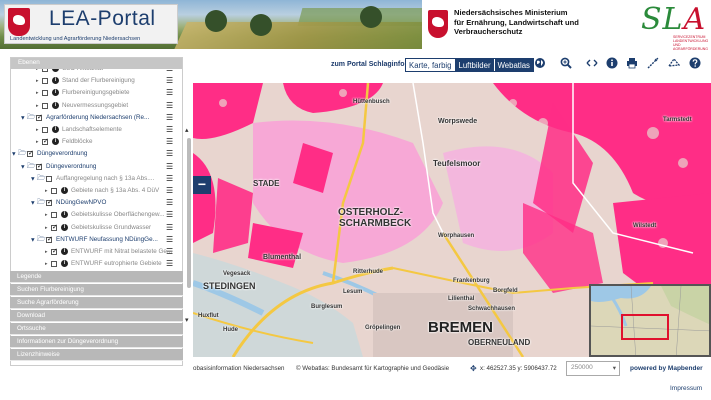  What do you see at coordinates (686, 388) in the screenshot?
I see `impressum-link: Impressum` at bounding box center [686, 388].